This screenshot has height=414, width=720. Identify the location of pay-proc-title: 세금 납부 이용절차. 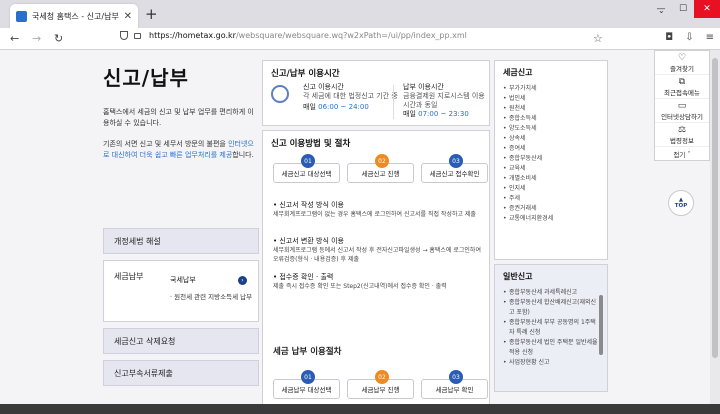
(307, 352).